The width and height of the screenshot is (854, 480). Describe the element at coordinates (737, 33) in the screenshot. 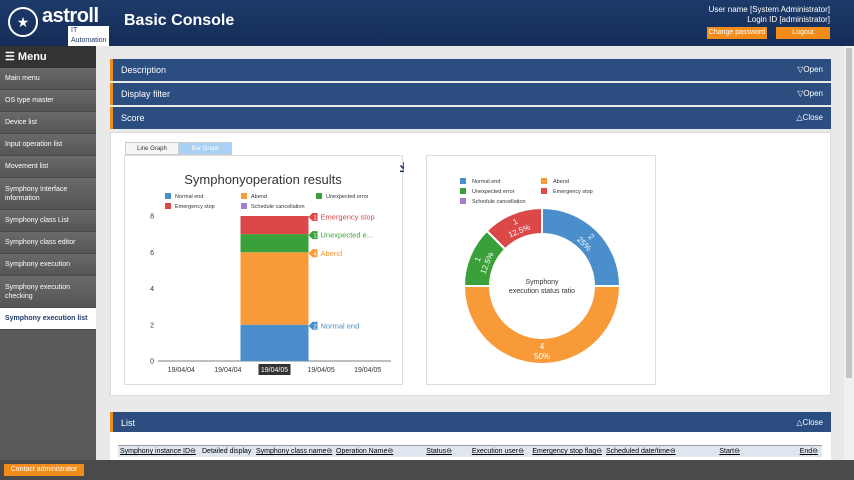

I see `change-password-button: Change password` at that location.